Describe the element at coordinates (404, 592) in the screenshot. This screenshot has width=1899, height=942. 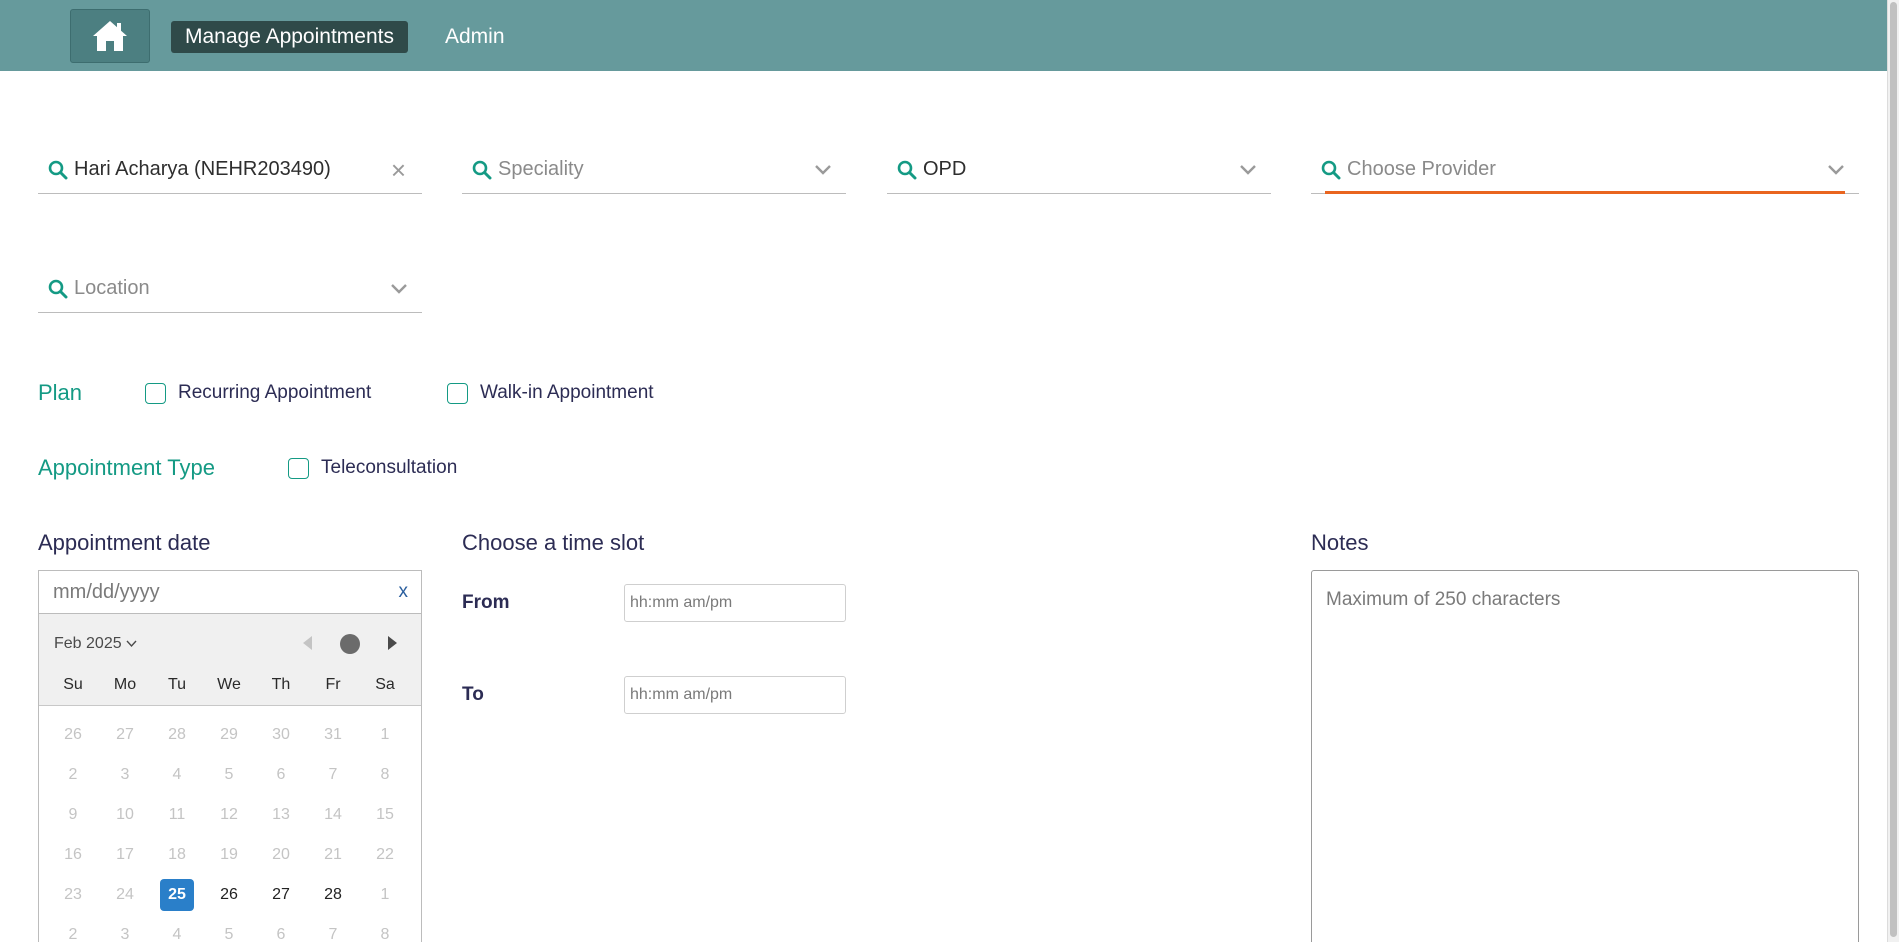
I see `clear-date-button: x` at that location.